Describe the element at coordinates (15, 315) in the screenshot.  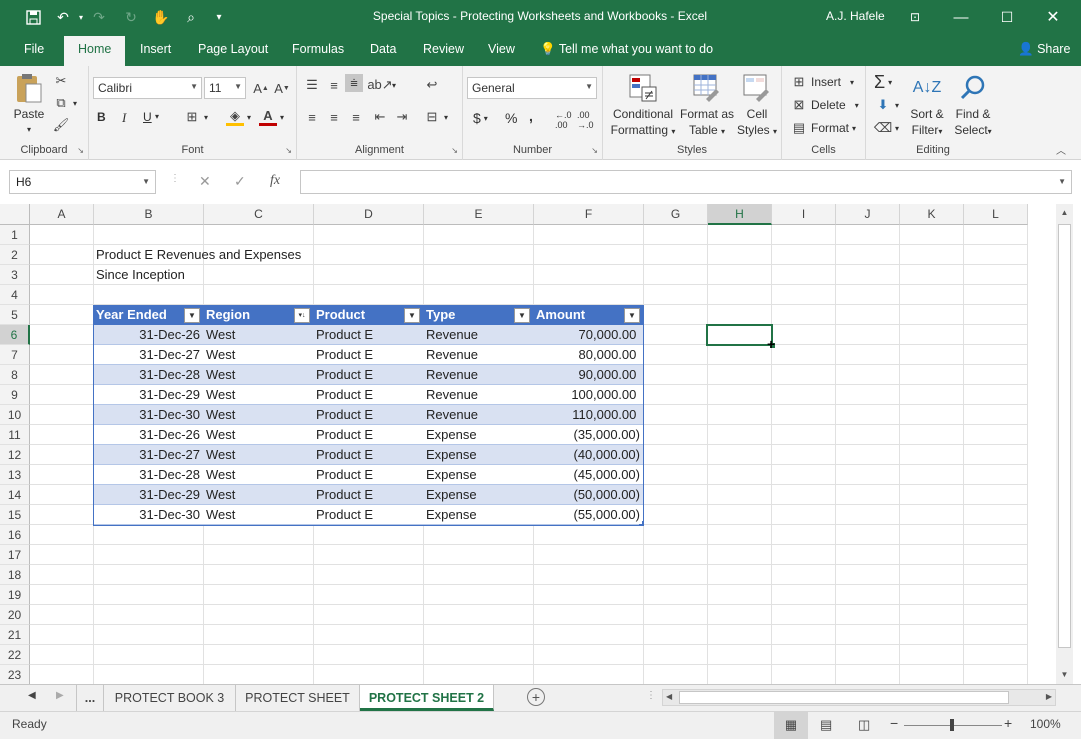
I see `row-header-5: 5` at that location.